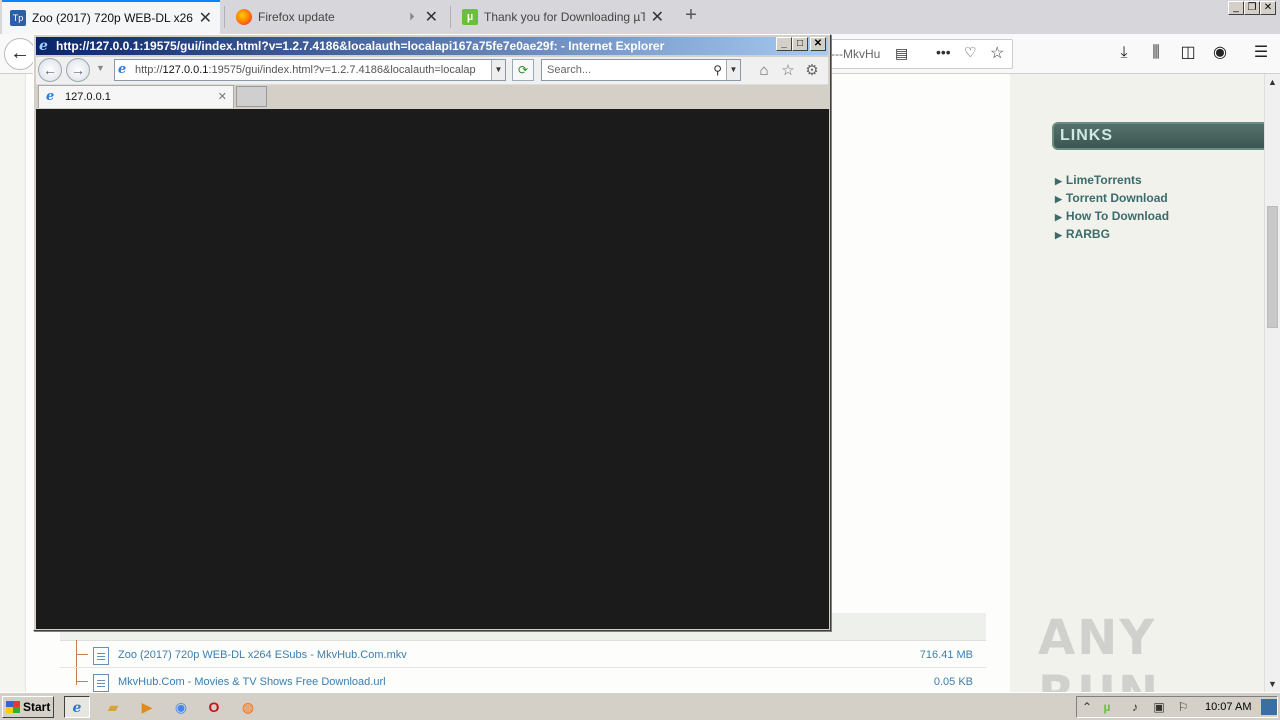  Describe the element at coordinates (1261, 53) in the screenshot. I see `menu-icon: ☰` at that location.